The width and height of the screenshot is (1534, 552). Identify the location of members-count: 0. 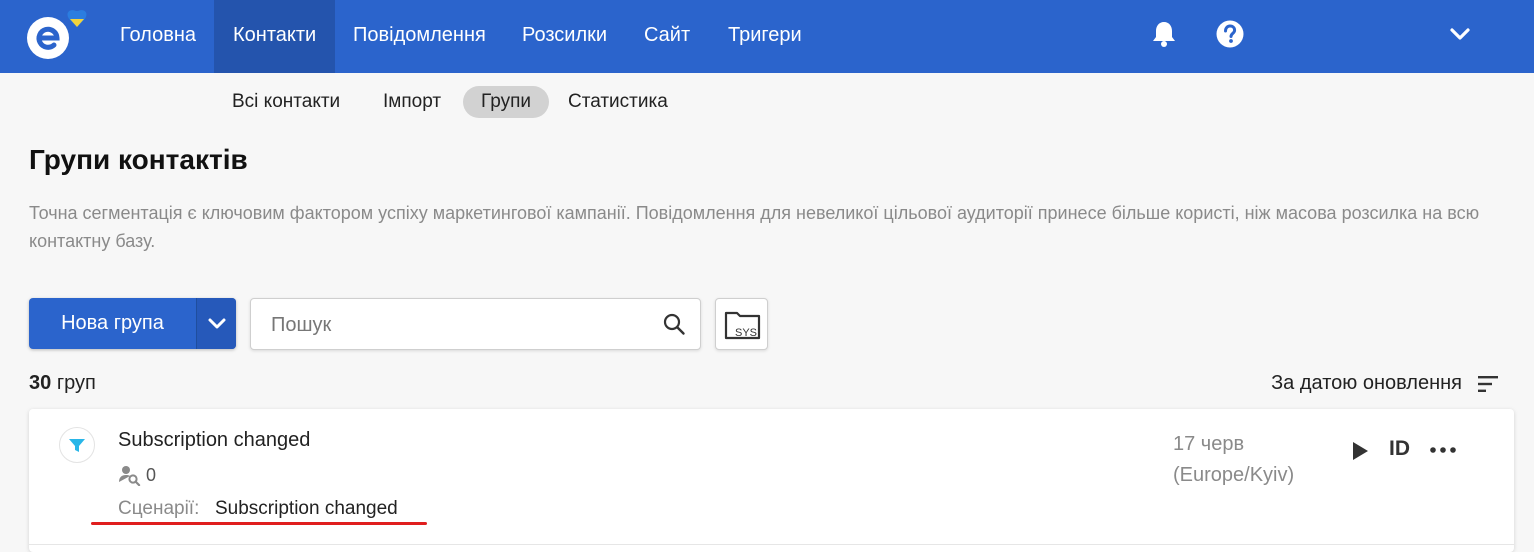
(151, 475).